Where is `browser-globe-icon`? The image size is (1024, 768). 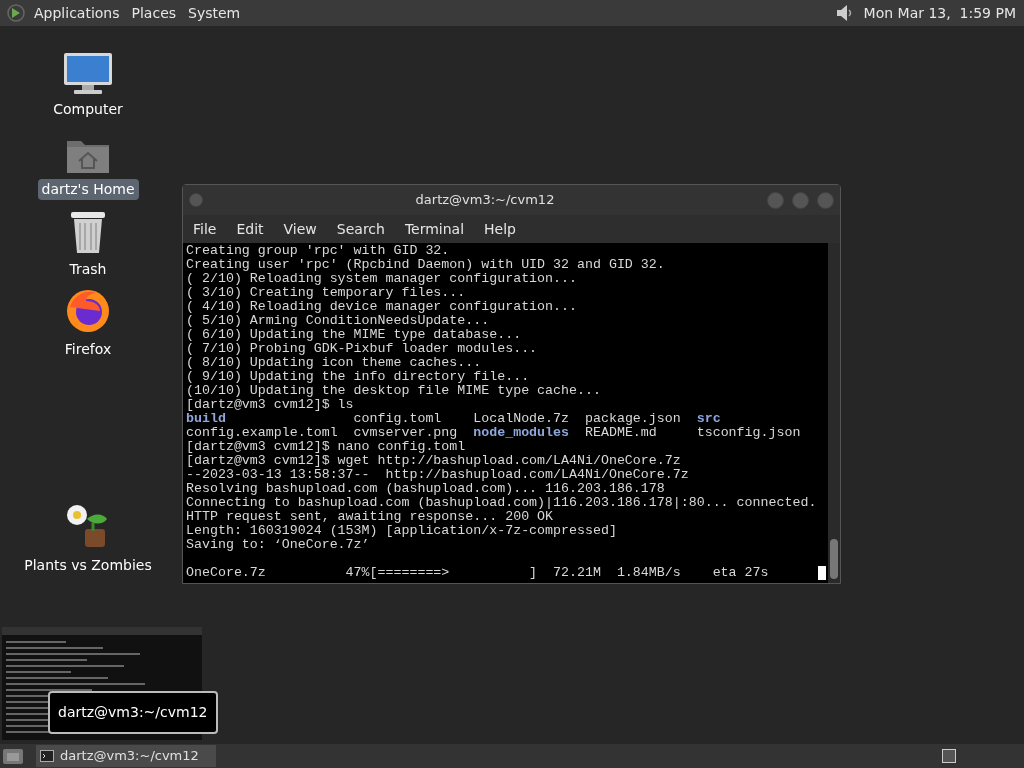
browser-globe-icon is located at coordinates (88, 311).